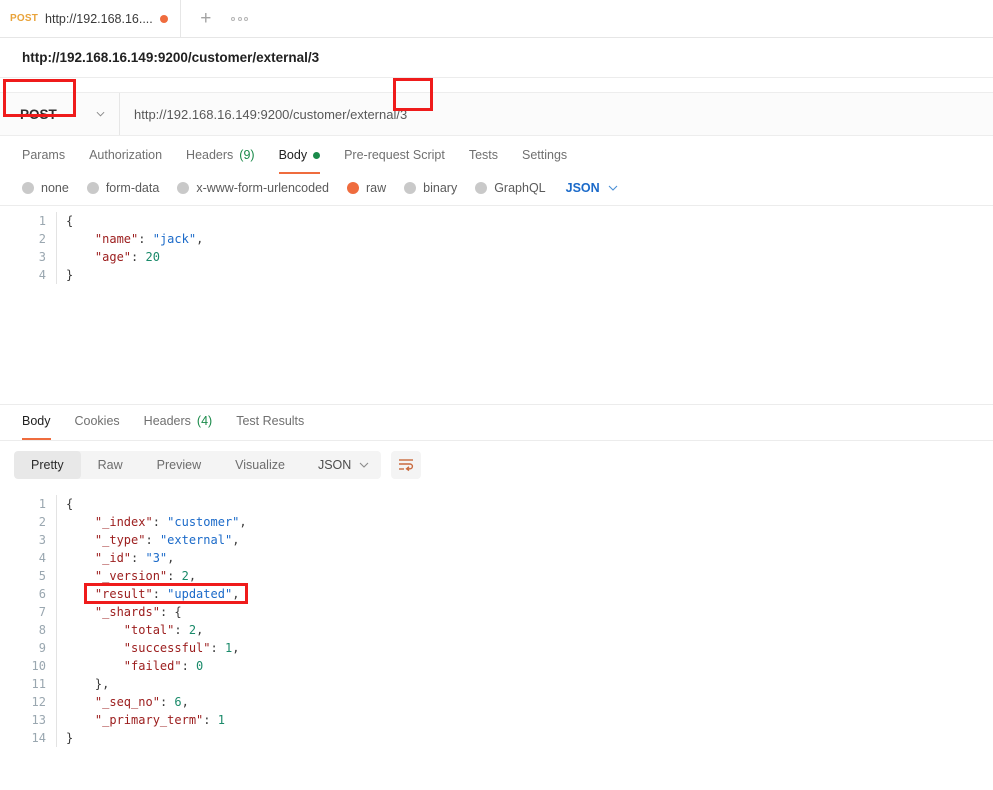 This screenshot has height=790, width=993. I want to click on body-type-binary: binary, so click(430, 188).